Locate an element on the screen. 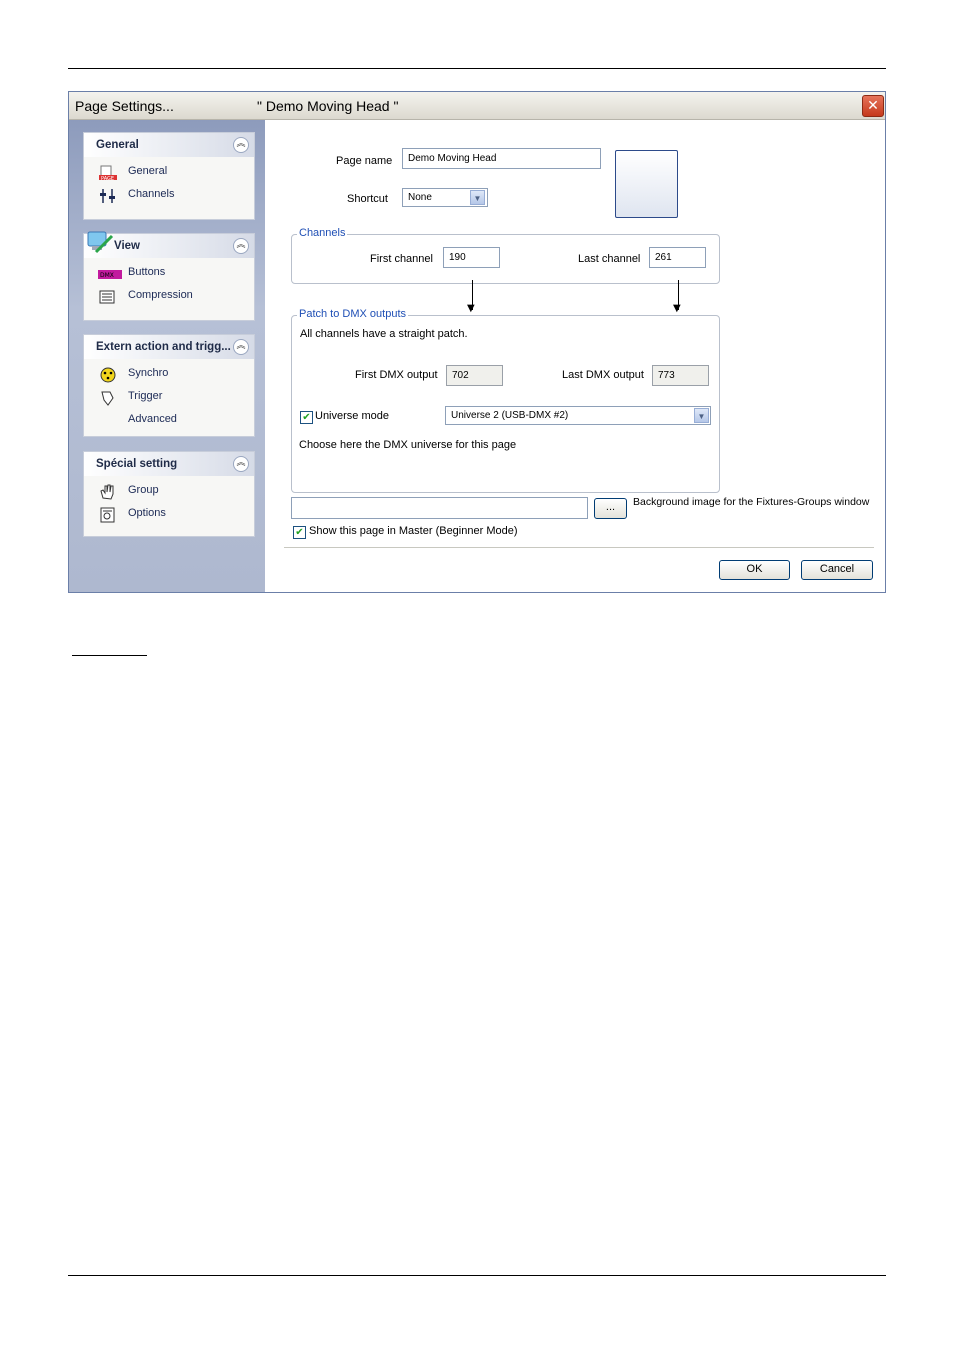 The image size is (954, 1350). sidebar-item-label: Channels is located at coordinates (151, 194).